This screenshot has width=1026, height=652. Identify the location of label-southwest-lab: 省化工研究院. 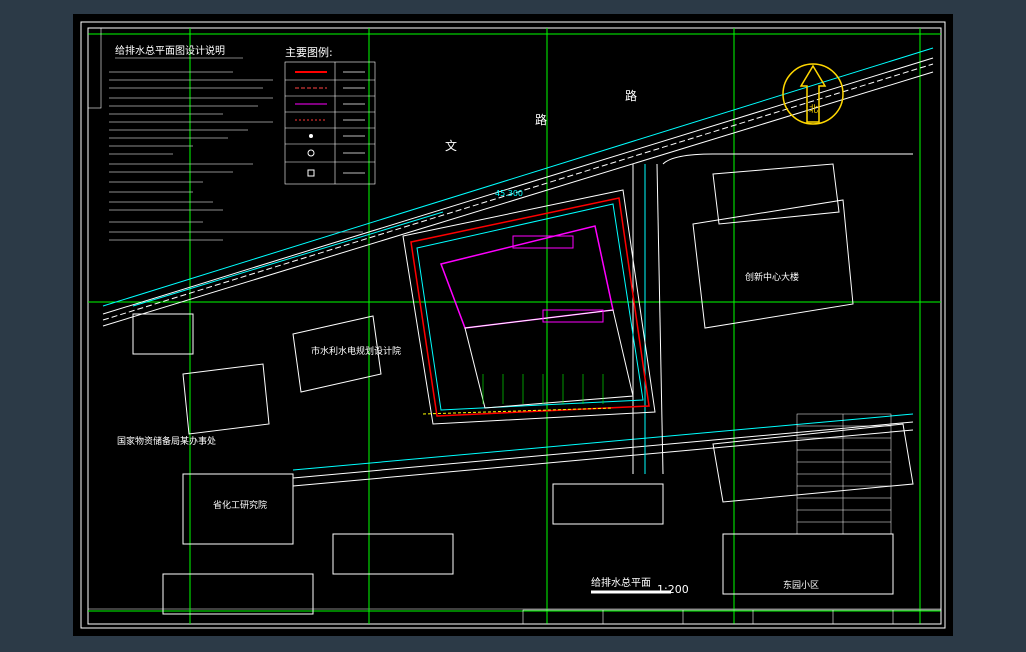
(240, 505).